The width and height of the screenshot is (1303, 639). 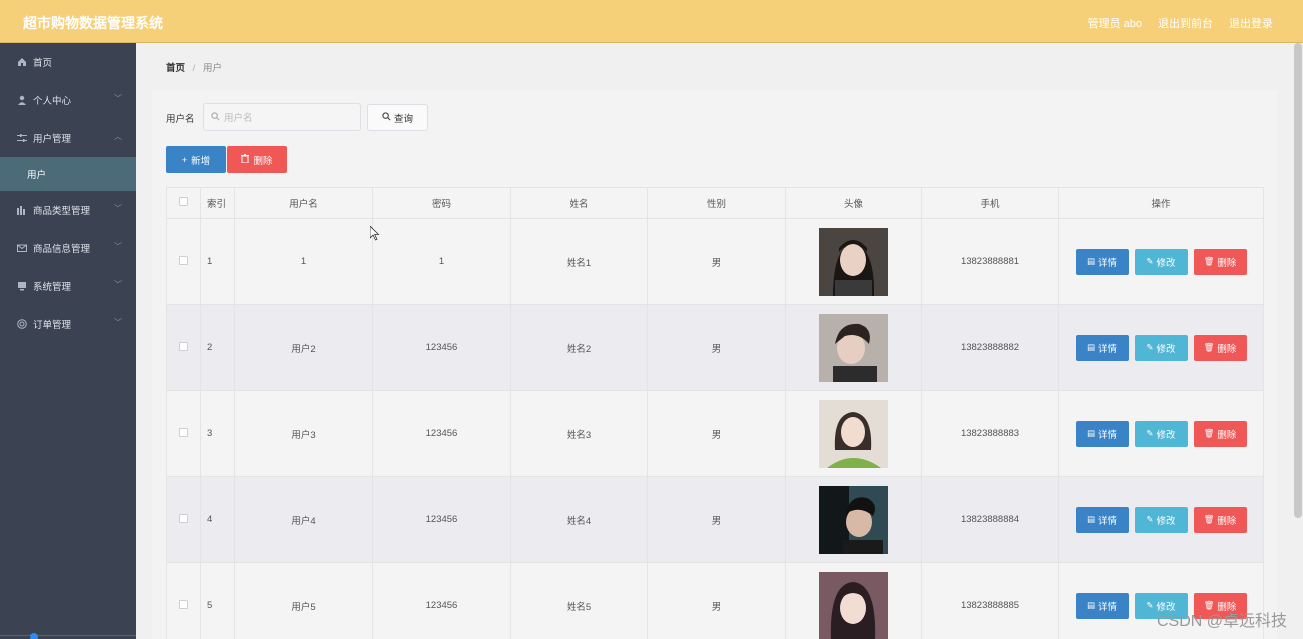 What do you see at coordinates (217, 600) in the screenshot?
I see `cell-index: 5` at bounding box center [217, 600].